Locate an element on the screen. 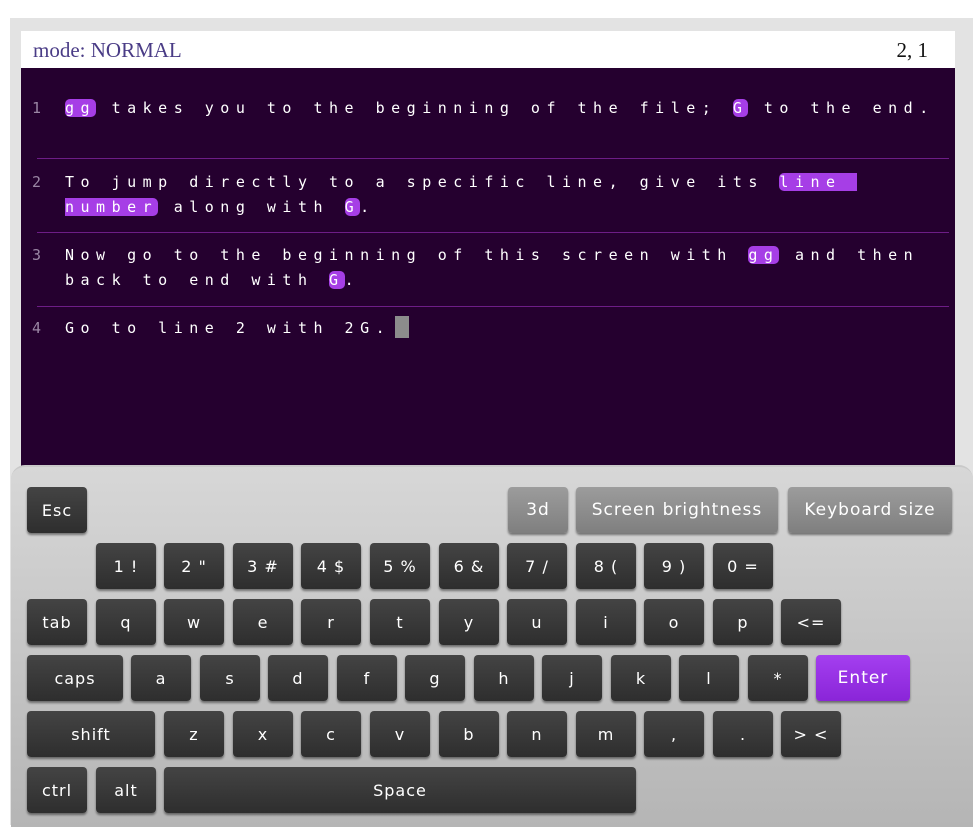  key-period: . is located at coordinates (743, 734).